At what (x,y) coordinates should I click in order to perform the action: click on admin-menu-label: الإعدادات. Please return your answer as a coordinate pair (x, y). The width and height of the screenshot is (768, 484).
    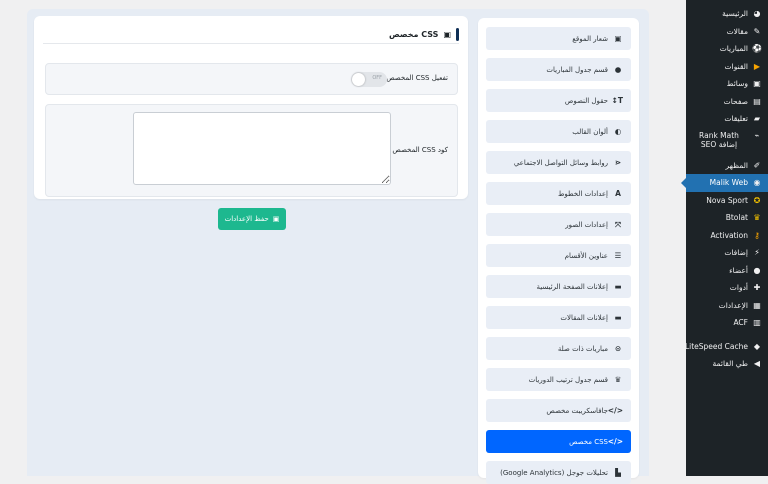
    Looking at the image, I should click on (733, 305).